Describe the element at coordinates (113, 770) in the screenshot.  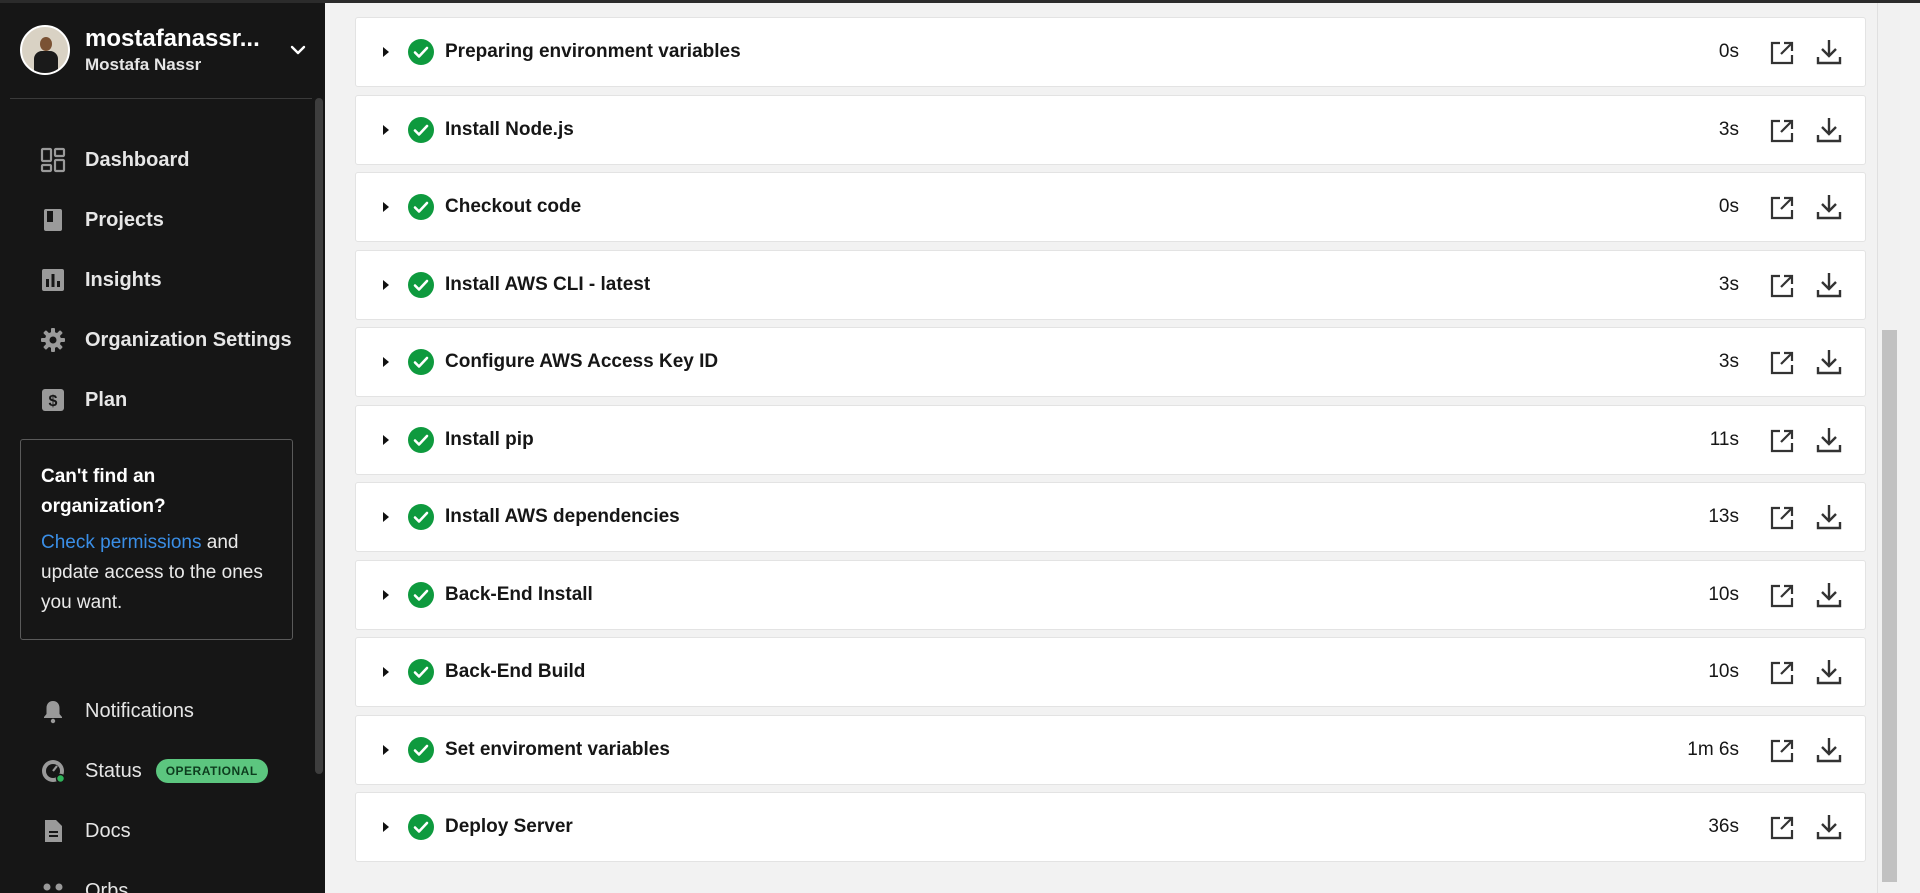
I see `sidebar-item-label: Status` at that location.